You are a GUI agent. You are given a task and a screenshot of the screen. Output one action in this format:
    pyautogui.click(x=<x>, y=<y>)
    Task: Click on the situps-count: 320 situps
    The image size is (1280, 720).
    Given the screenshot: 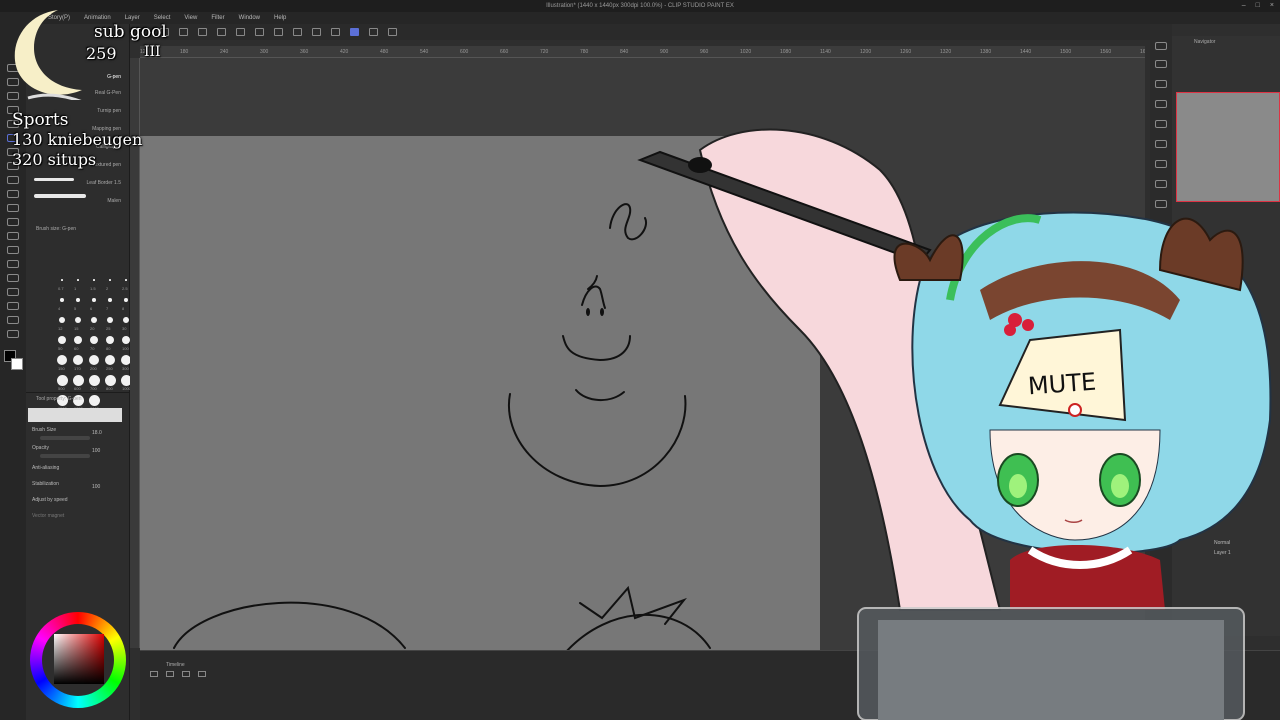 What is the action you would take?
    pyautogui.click(x=54, y=159)
    